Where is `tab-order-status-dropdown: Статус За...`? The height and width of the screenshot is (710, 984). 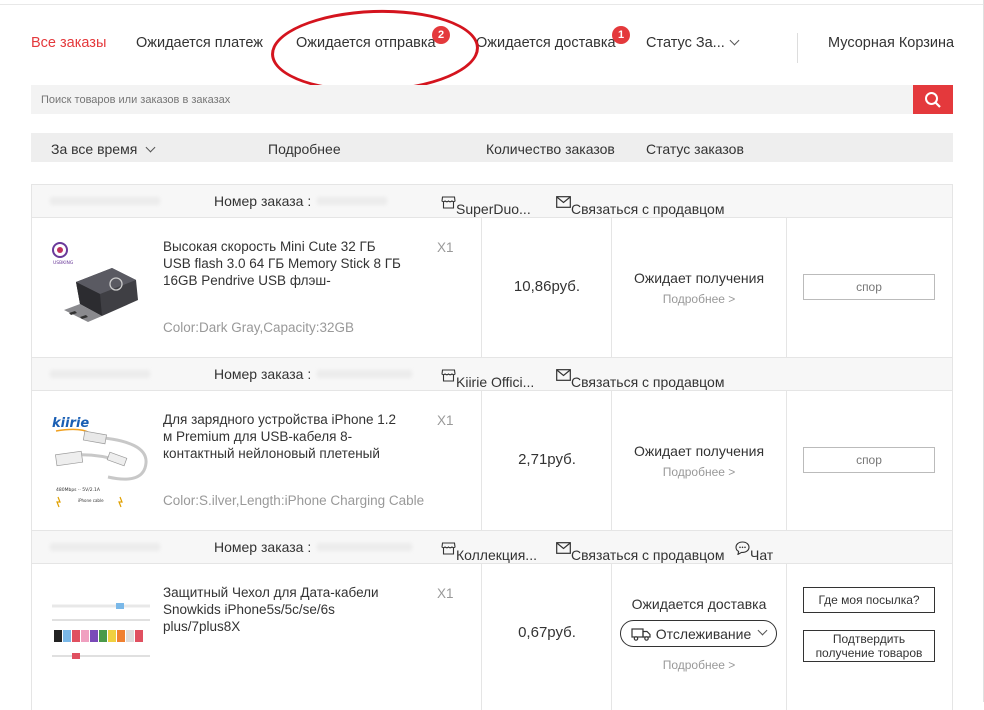
tab-order-status-dropdown: Статус За... is located at coordinates (693, 43).